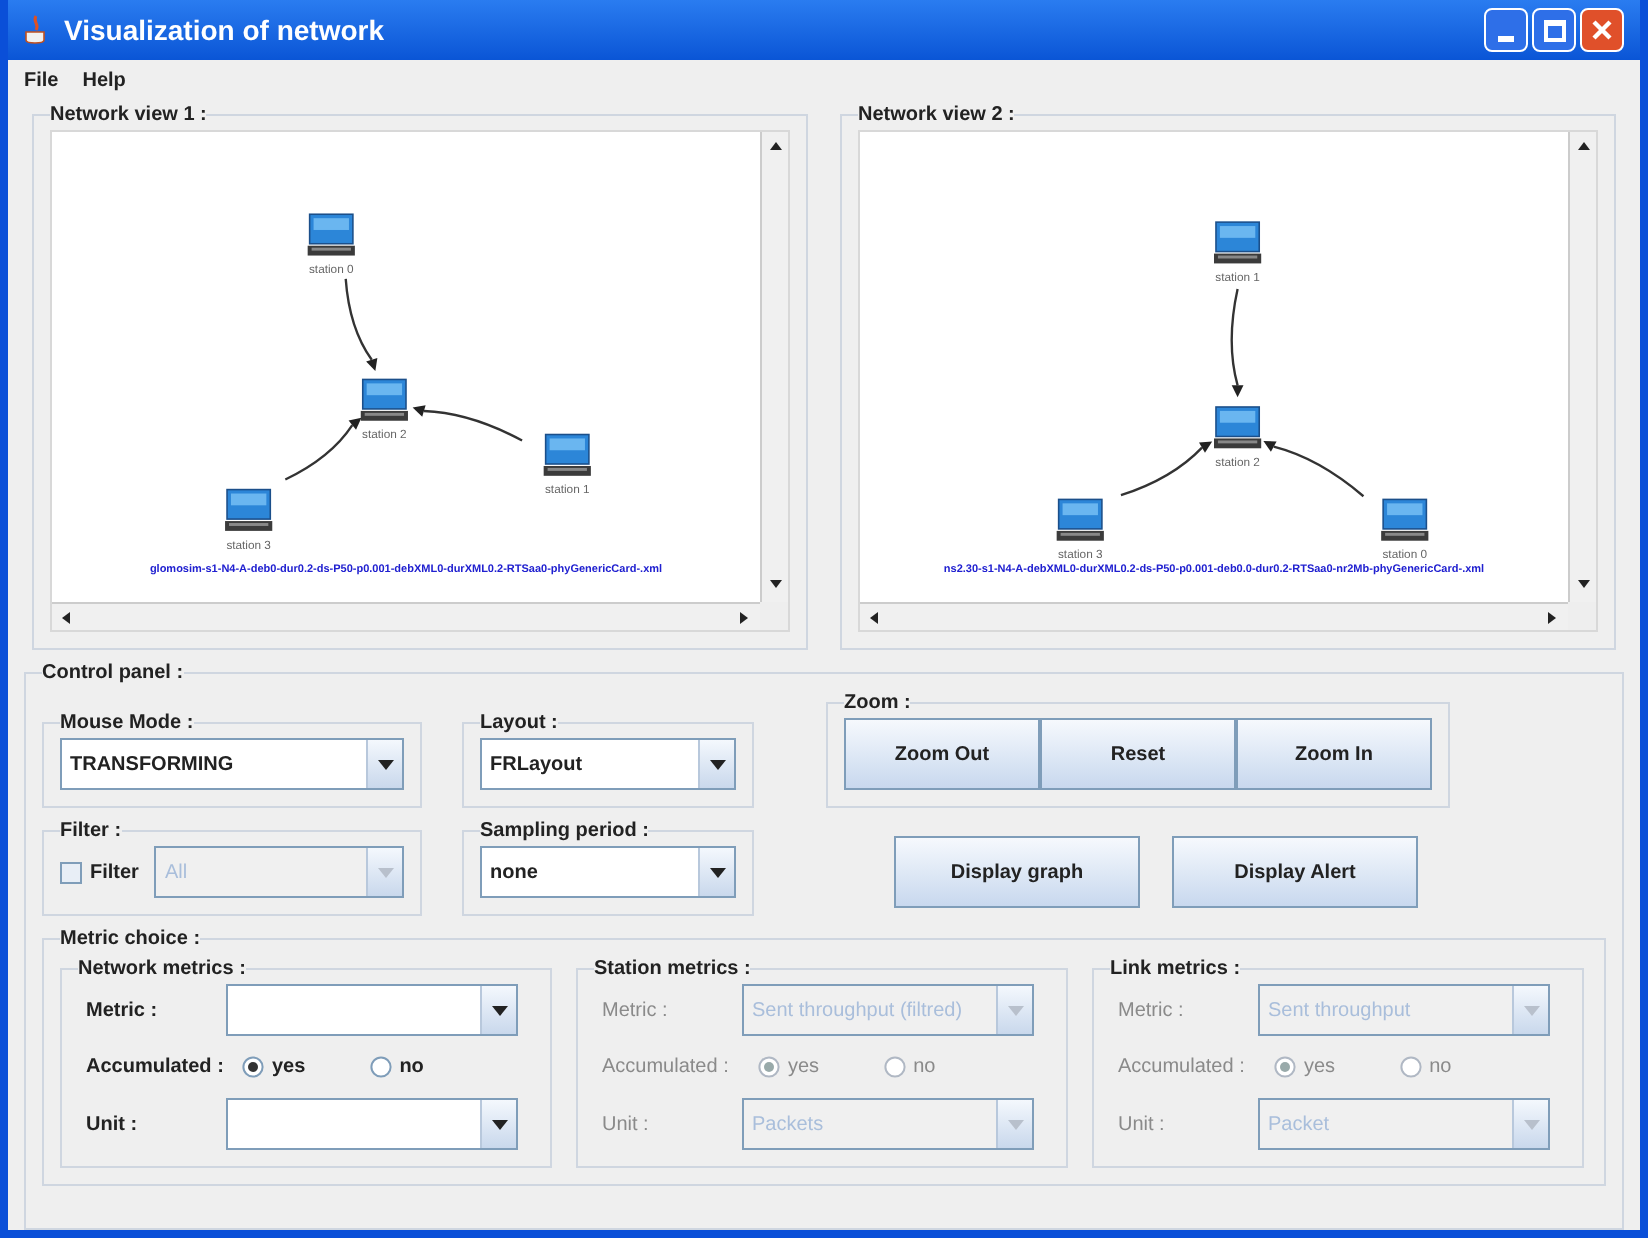  Describe the element at coordinates (130, 940) in the screenshot. I see `group-title: Metric choice :` at that location.